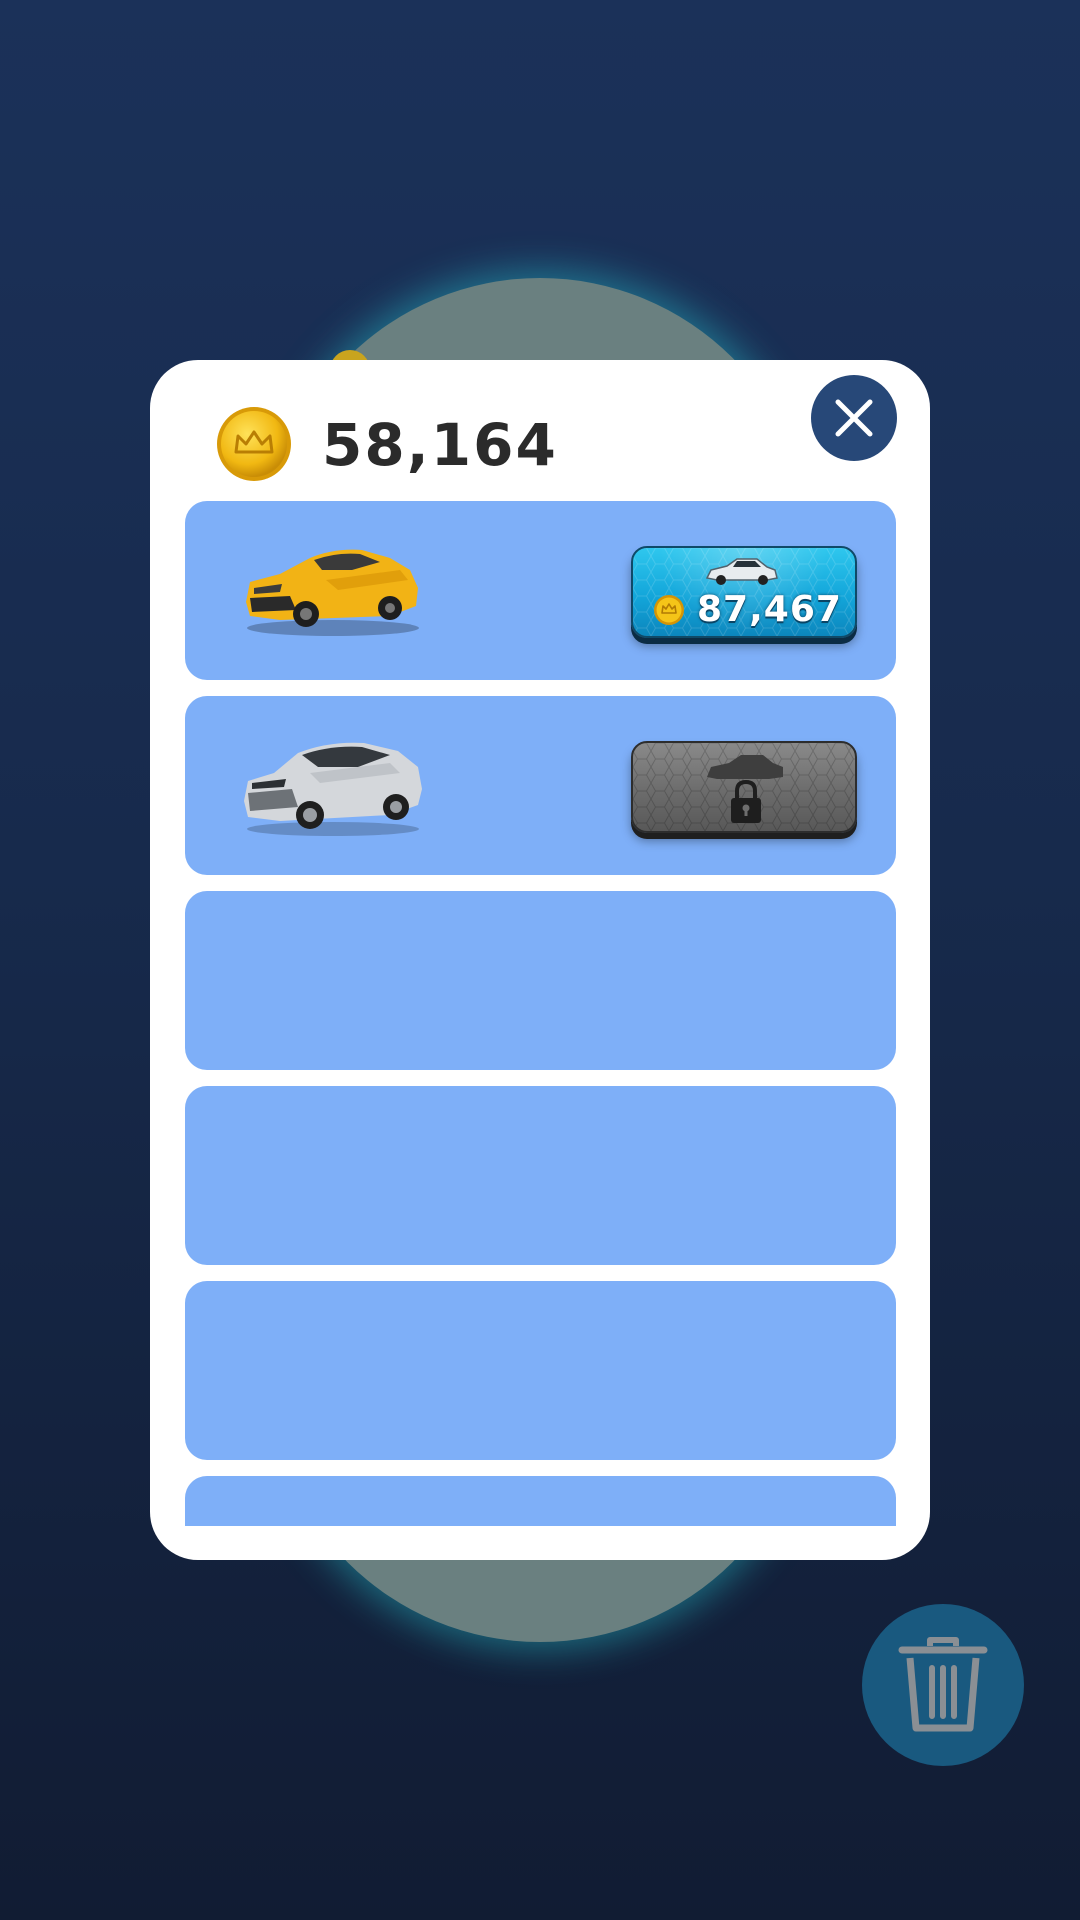 The width and height of the screenshot is (1080, 1920). Describe the element at coordinates (746, 801) in the screenshot. I see `lock-icon` at that location.